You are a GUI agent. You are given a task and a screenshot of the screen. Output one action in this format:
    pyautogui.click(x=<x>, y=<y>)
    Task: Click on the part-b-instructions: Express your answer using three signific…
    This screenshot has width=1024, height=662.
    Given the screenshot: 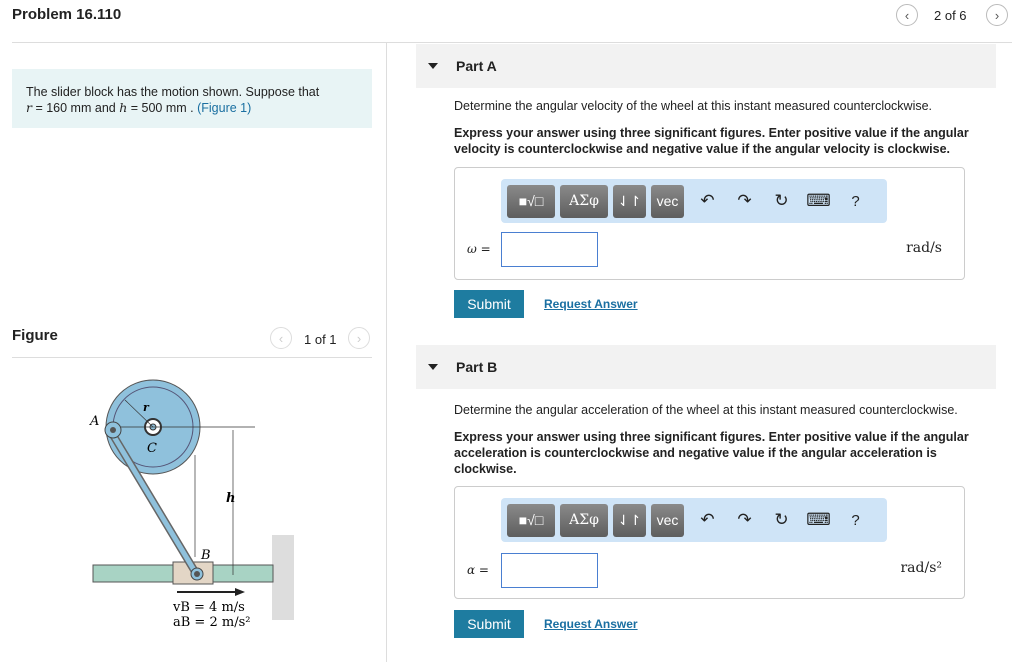 What is the action you would take?
    pyautogui.click(x=711, y=453)
    